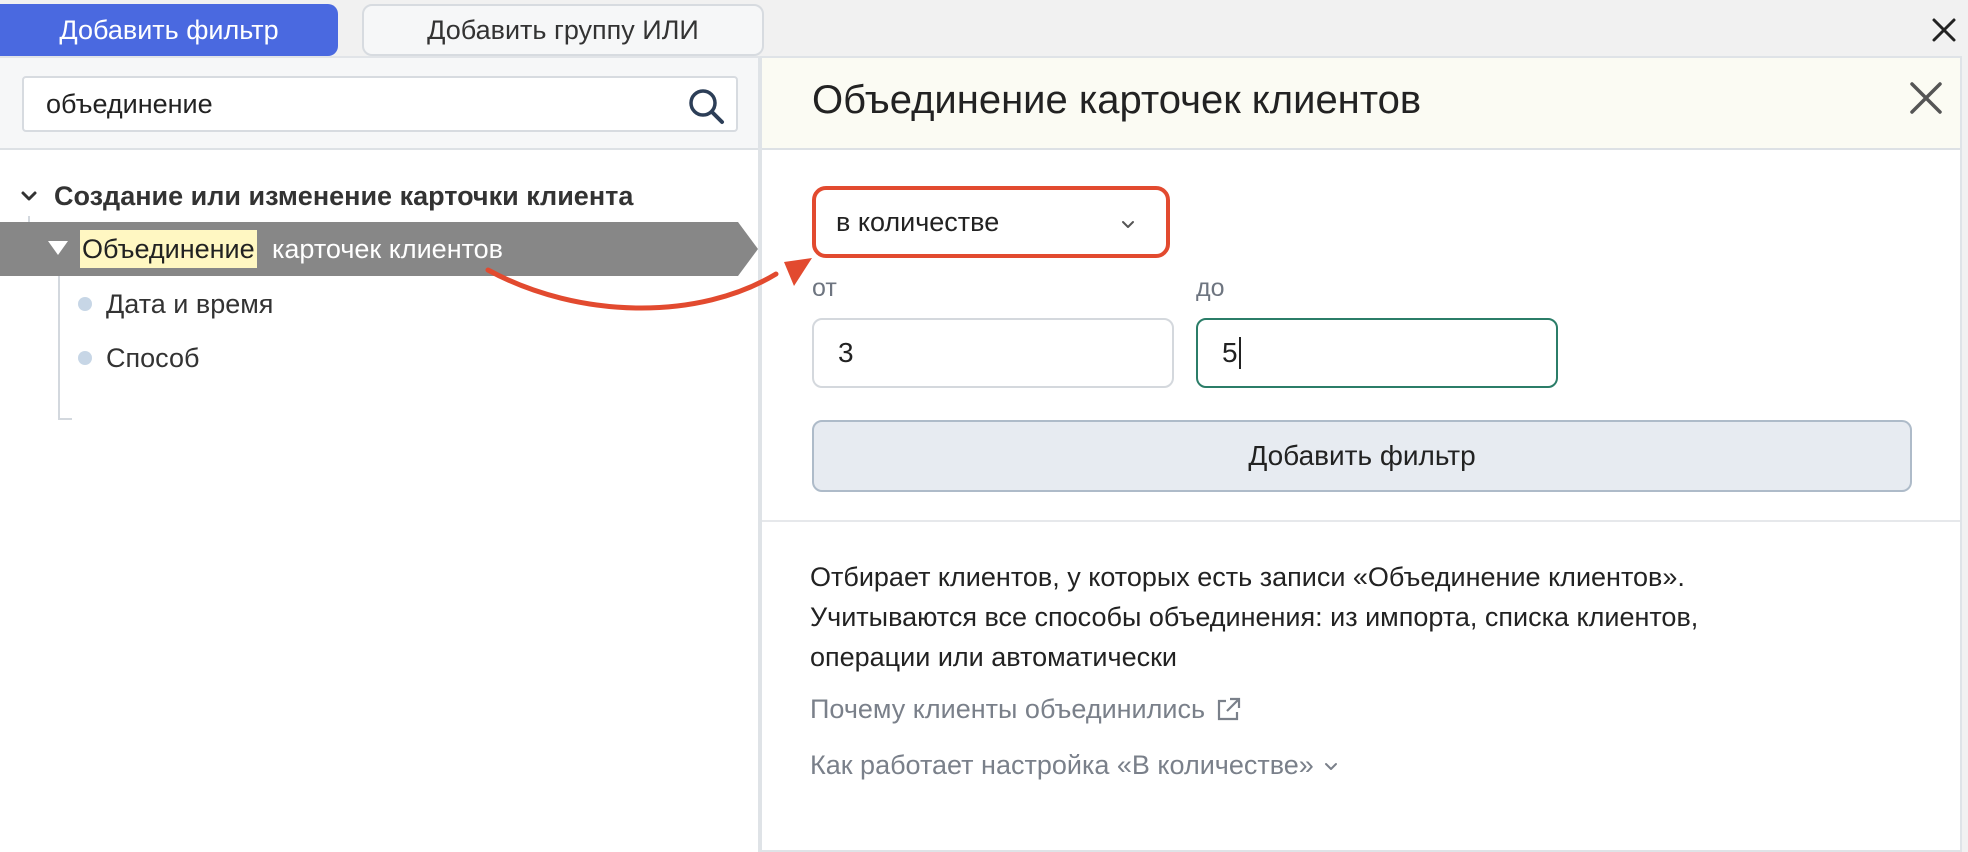  Describe the element at coordinates (824, 288) in the screenshot. I see `from-label: от` at that location.